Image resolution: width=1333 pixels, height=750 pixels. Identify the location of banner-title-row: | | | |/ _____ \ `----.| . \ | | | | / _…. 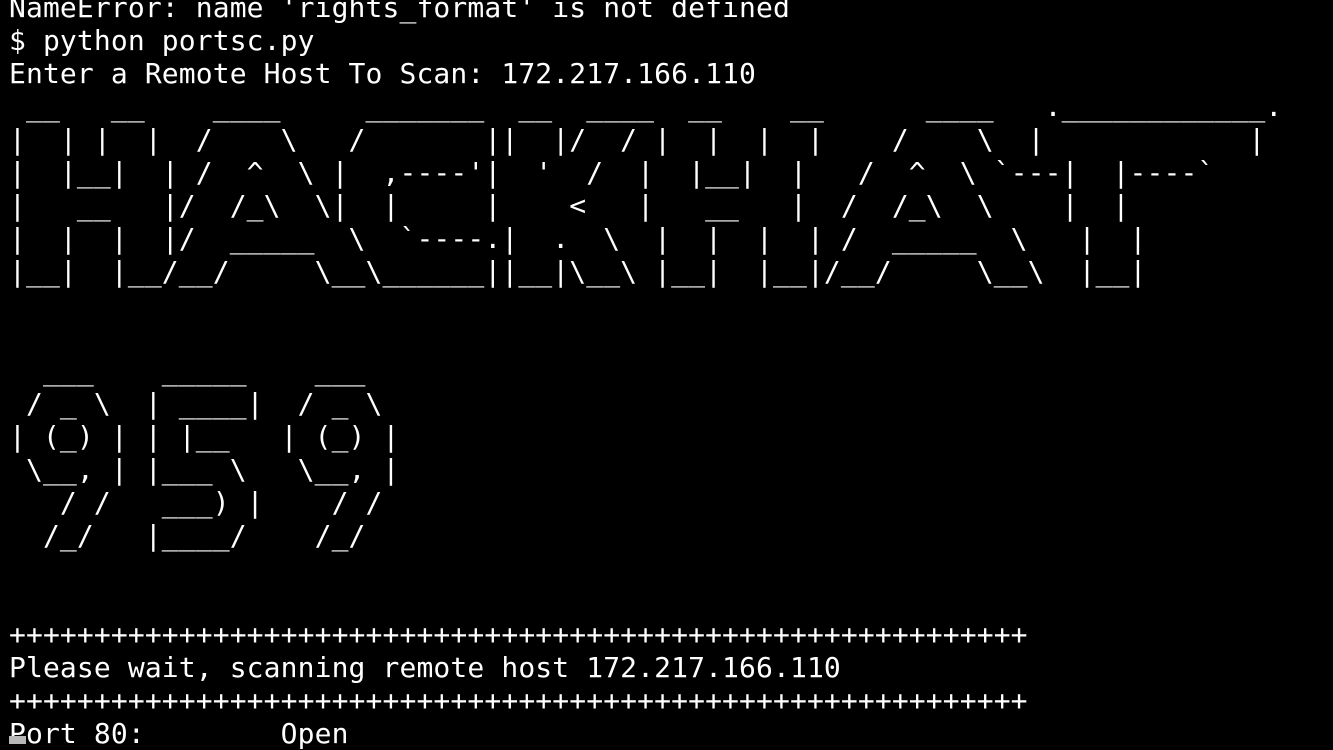
(578, 238).